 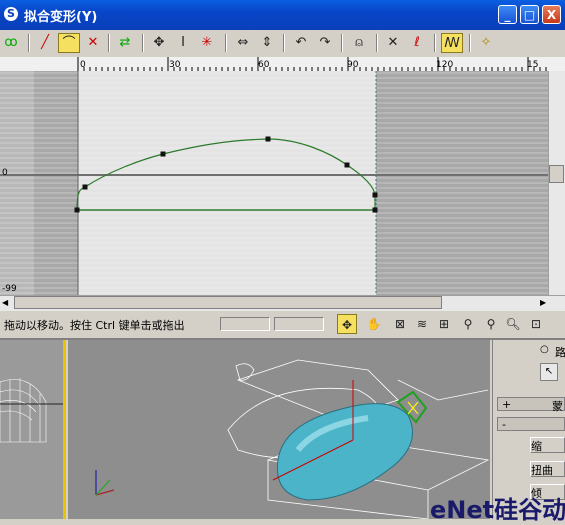 I want to click on zoom-magnify-icon: 🔍︎, so click(x=513, y=324).